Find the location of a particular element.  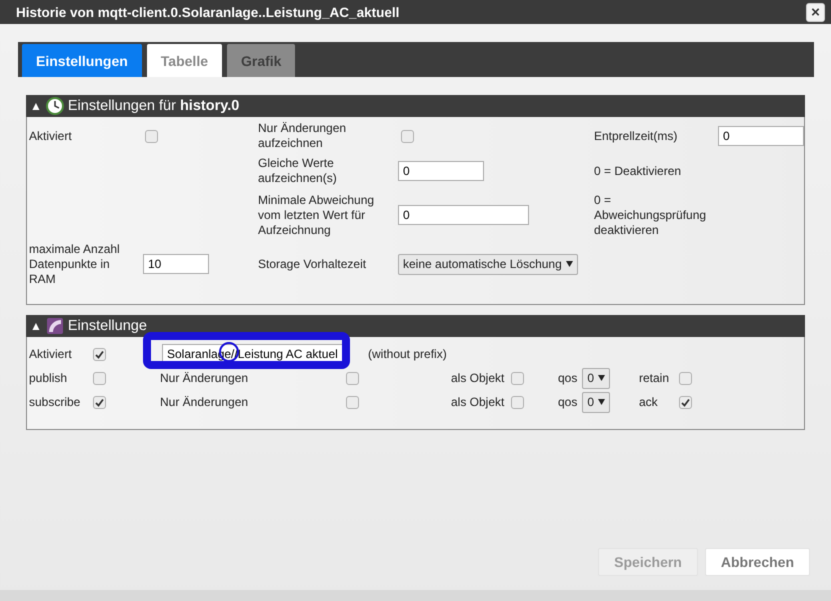

window-title: Historie von mqtt-client.0.Solaranlage..Leistung_AC_aktuell is located at coordinates (208, 12).